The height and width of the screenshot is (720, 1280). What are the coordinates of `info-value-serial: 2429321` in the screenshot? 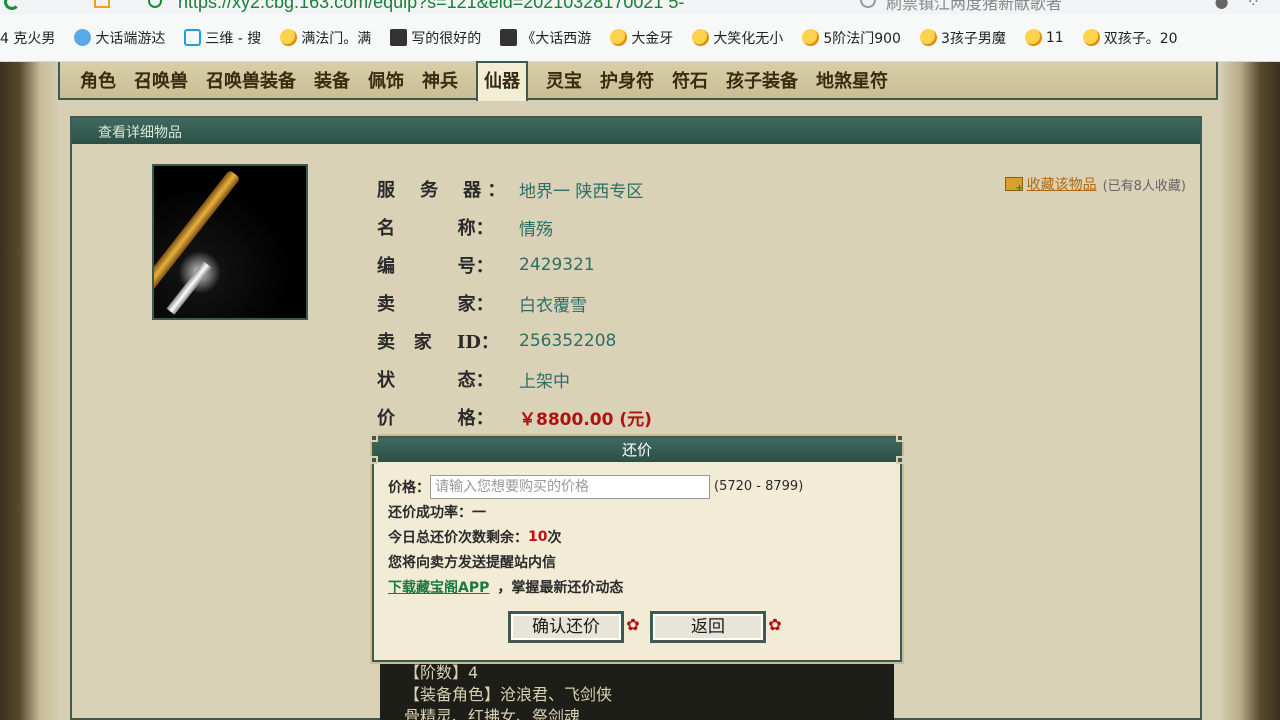 It's located at (557, 265).